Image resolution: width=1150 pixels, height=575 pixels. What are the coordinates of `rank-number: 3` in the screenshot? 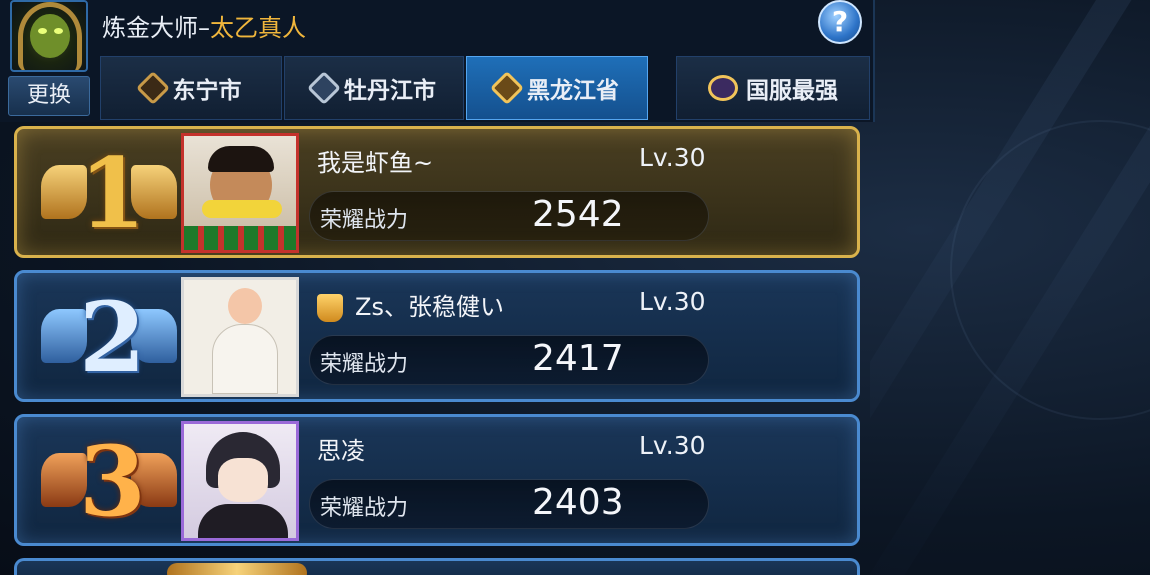 It's located at (112, 481).